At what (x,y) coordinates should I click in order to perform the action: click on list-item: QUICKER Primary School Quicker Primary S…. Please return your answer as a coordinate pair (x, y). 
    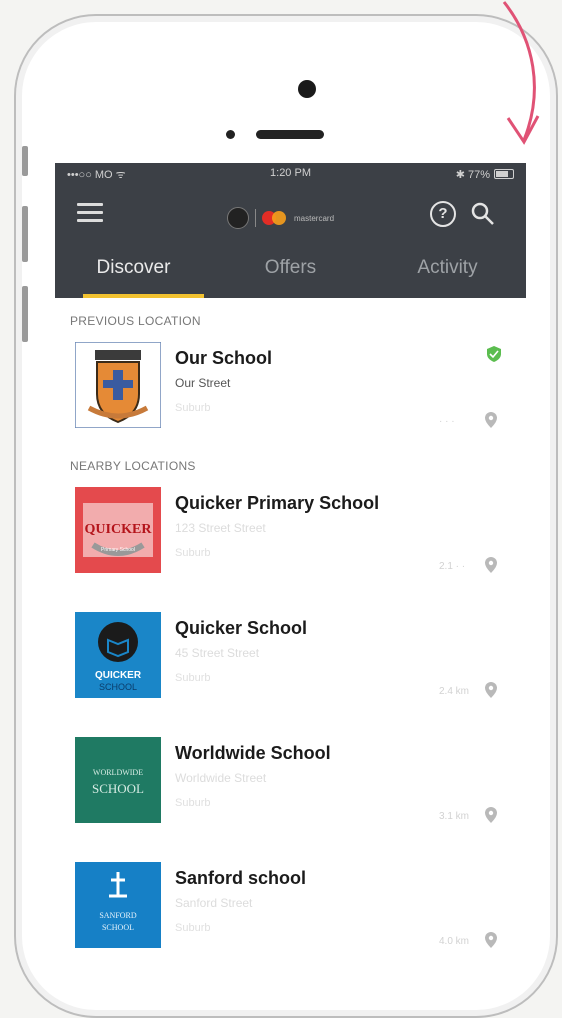
    Looking at the image, I should click on (290, 541).